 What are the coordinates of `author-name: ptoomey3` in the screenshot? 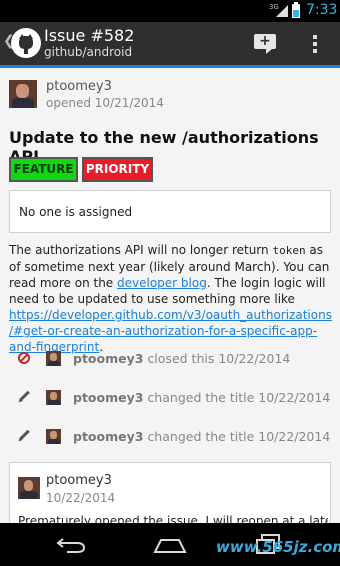 It's located at (79, 86).